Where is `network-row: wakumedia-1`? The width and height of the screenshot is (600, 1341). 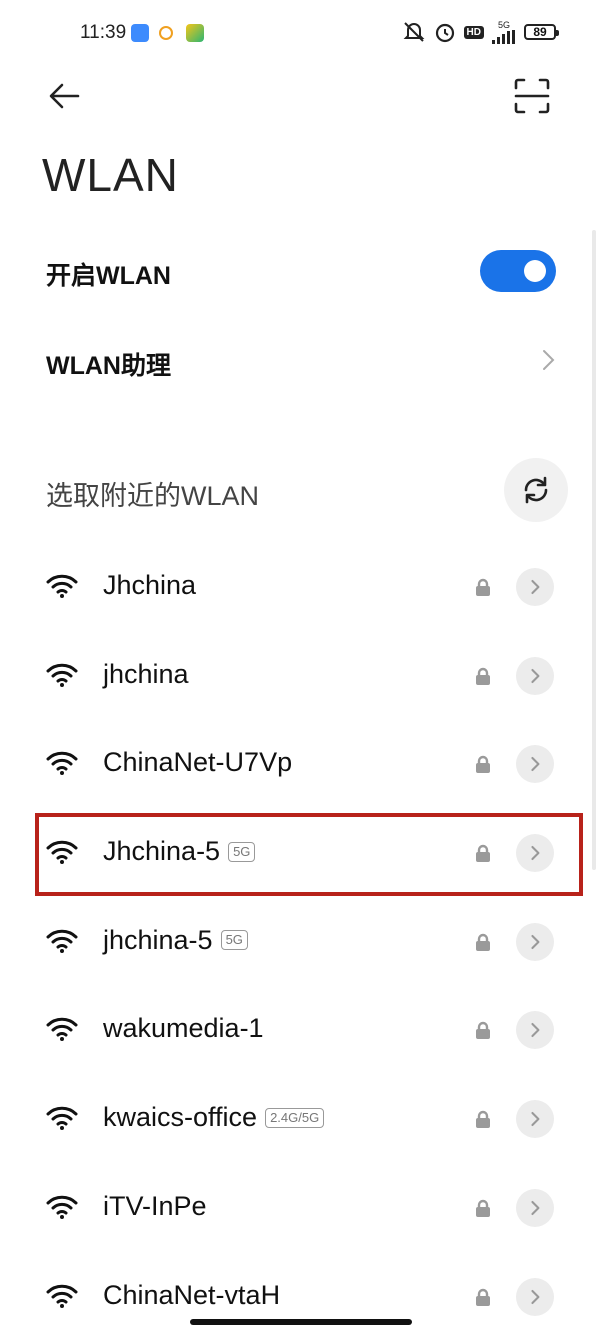 network-row: wakumedia-1 is located at coordinates (300, 1030).